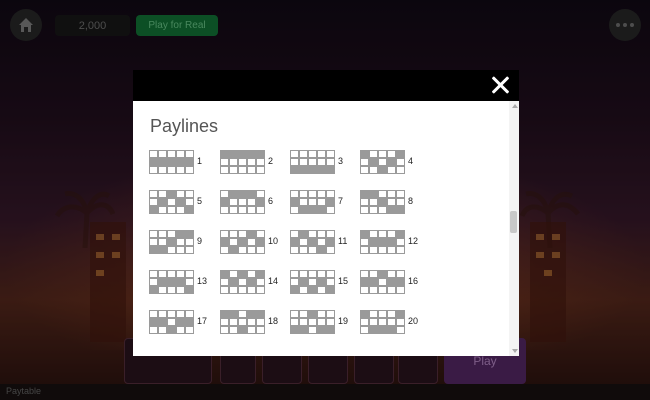 The width and height of the screenshot is (650, 400). What do you see at coordinates (515, 351) in the screenshot?
I see `scroll-down-icon` at bounding box center [515, 351].